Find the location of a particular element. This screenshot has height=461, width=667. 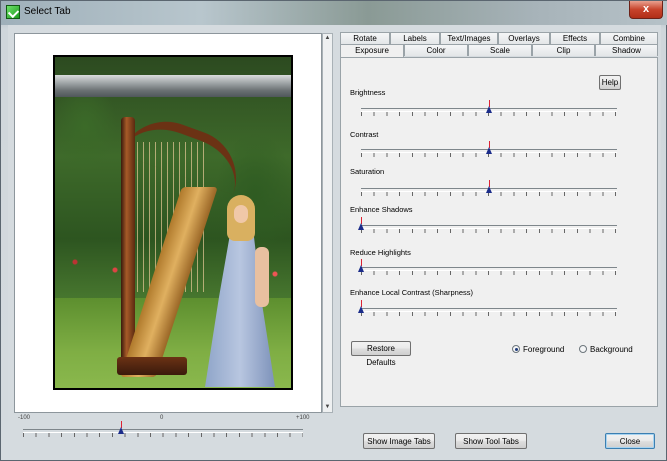

girl-arm is located at coordinates (262, 277).